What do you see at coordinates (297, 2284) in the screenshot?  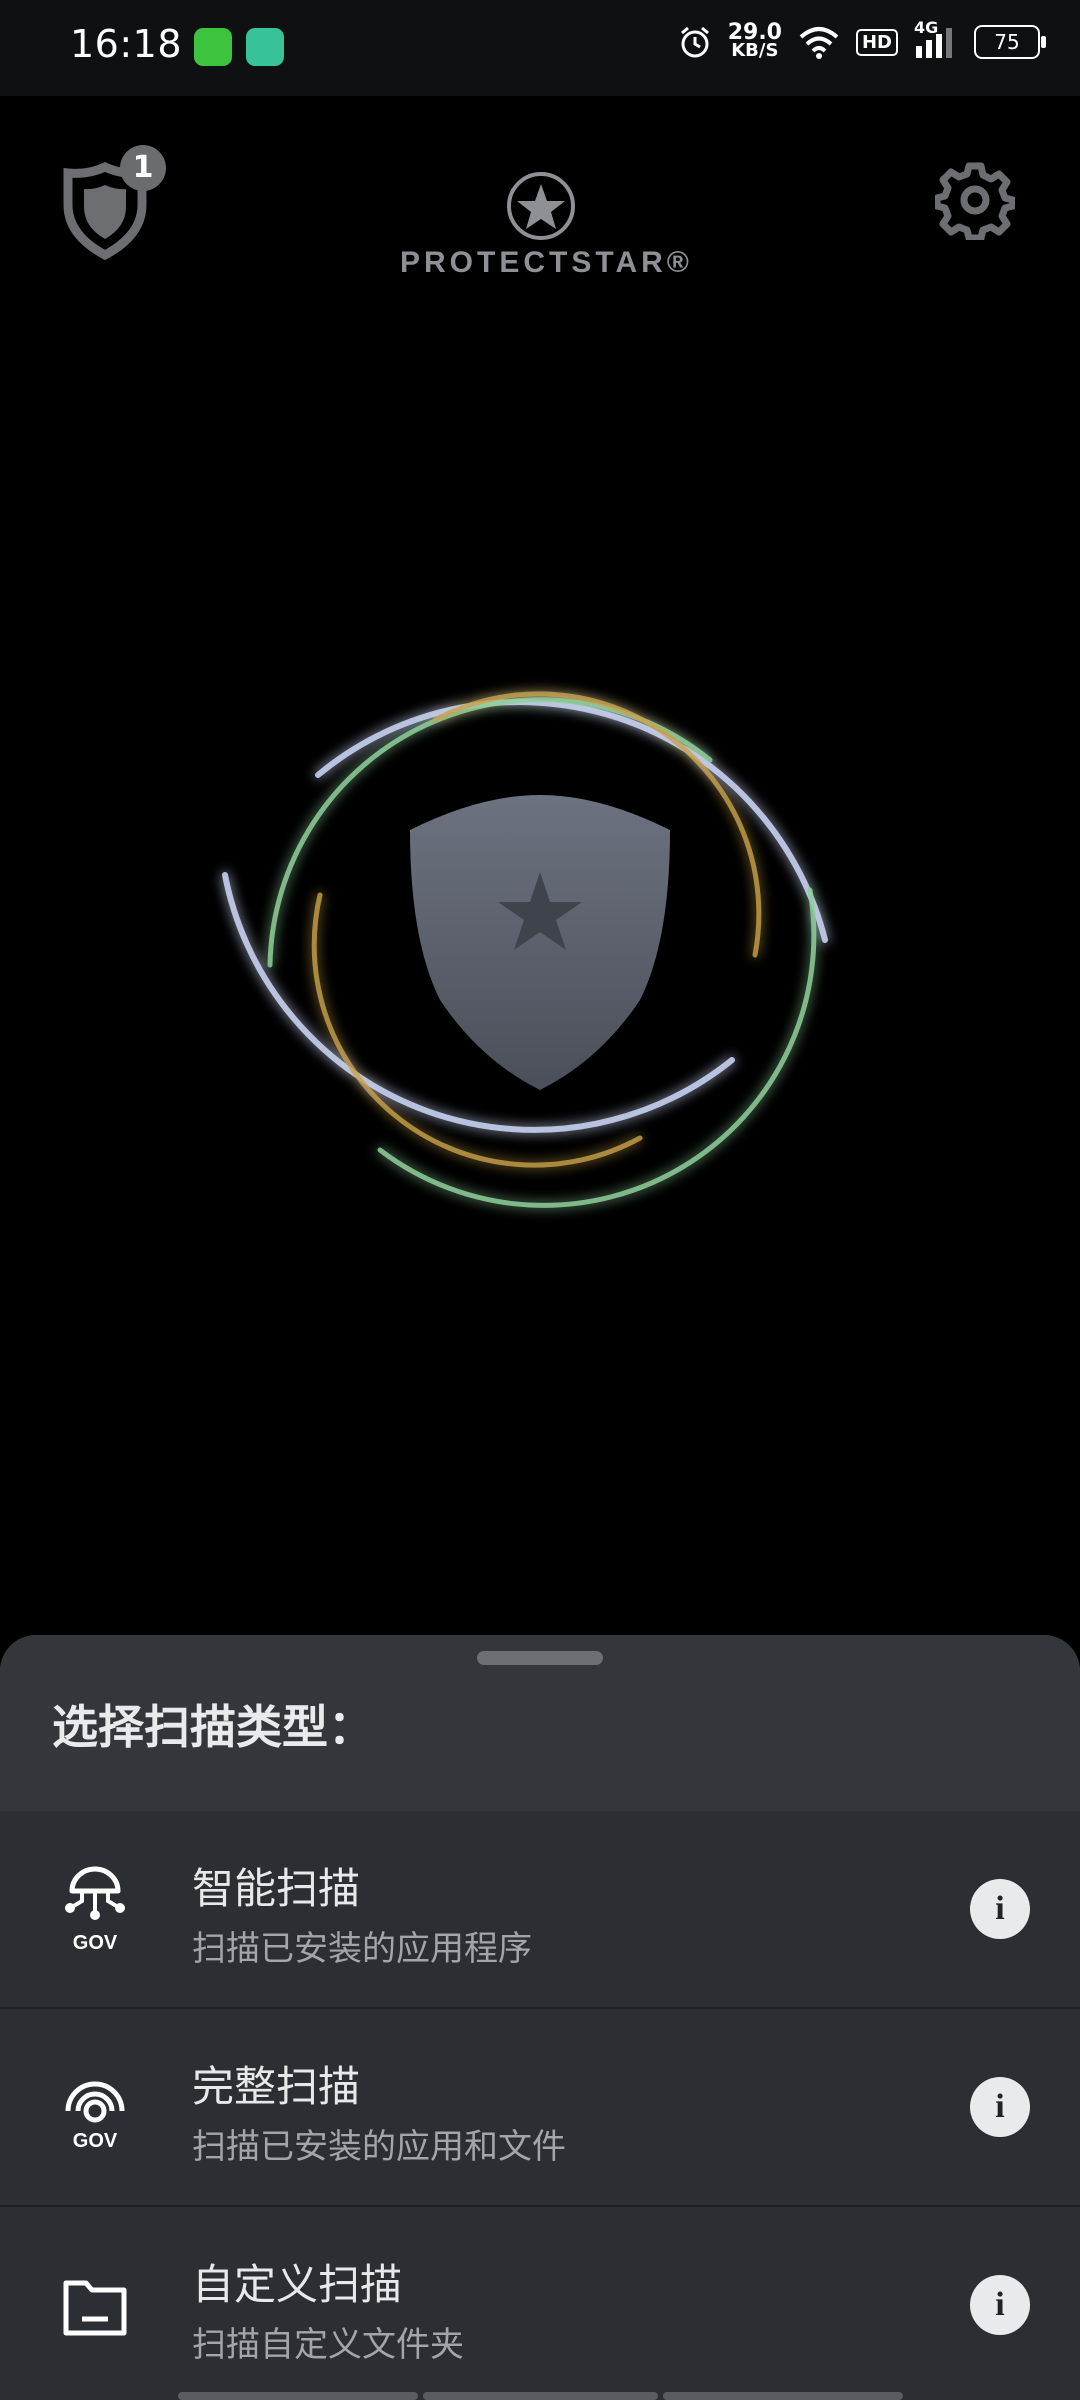 I see `custom-scan-title: 自定义扫描` at bounding box center [297, 2284].